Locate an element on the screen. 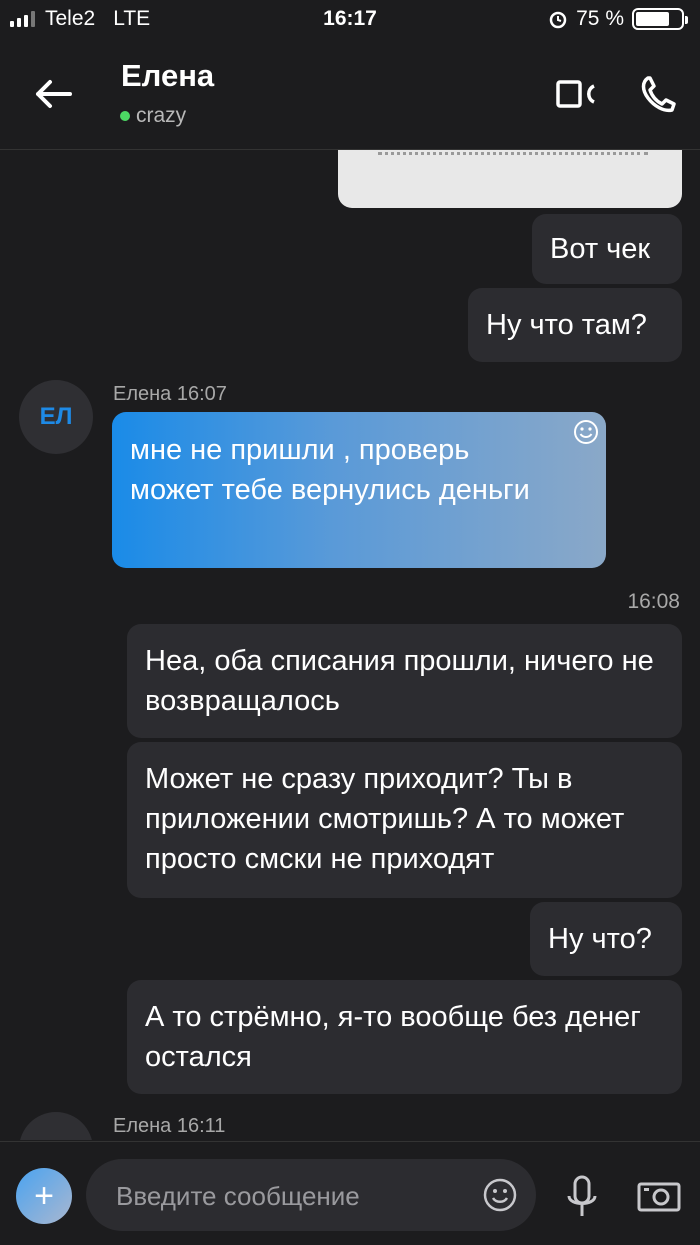  battery-icon is located at coordinates (660, 19).